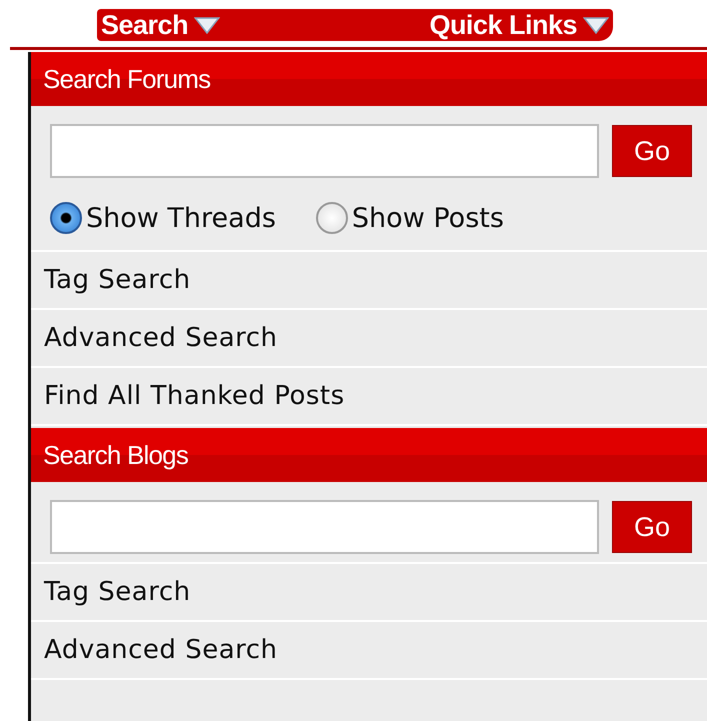  I want to click on menu-item: Find All Thanked Posts, so click(369, 397).